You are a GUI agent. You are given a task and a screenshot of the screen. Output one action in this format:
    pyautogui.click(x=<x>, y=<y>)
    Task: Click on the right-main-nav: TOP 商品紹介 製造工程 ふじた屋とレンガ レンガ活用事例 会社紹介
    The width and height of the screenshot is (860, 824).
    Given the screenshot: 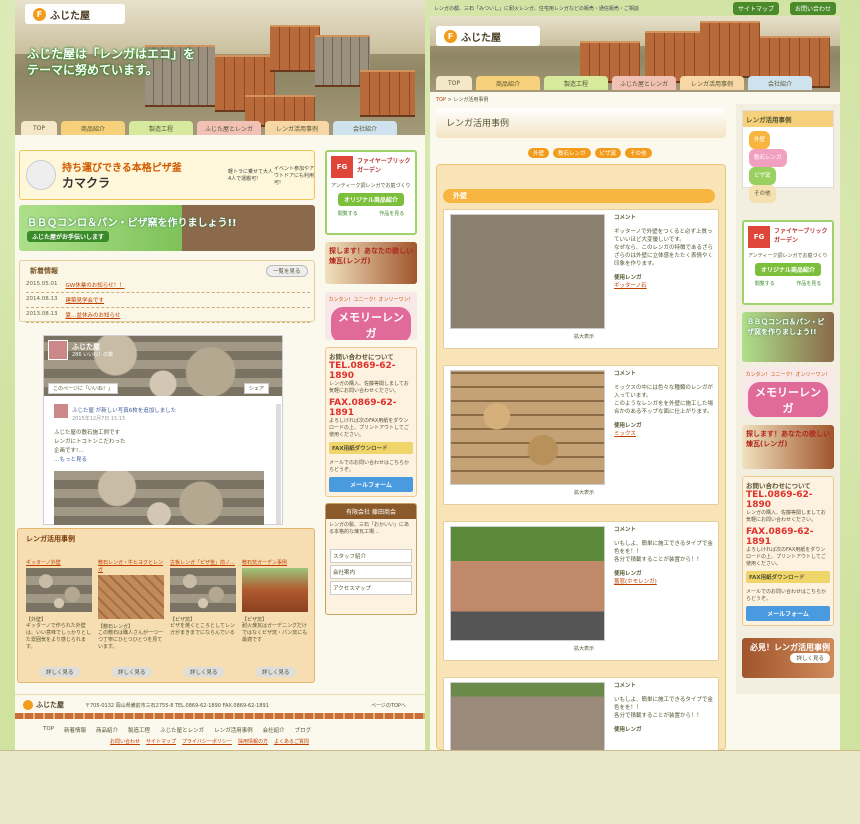 What is the action you would take?
    pyautogui.click(x=624, y=83)
    